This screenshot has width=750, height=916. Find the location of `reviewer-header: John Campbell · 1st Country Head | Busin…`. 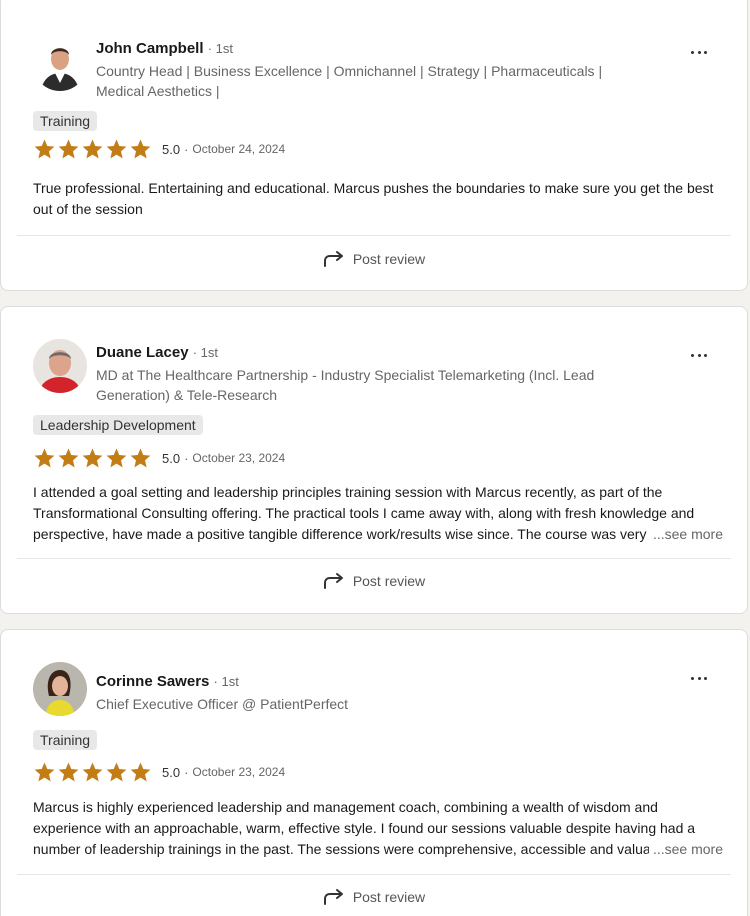

reviewer-header: John Campbell · 1st Country Head | Busin… is located at coordinates (366, 70).